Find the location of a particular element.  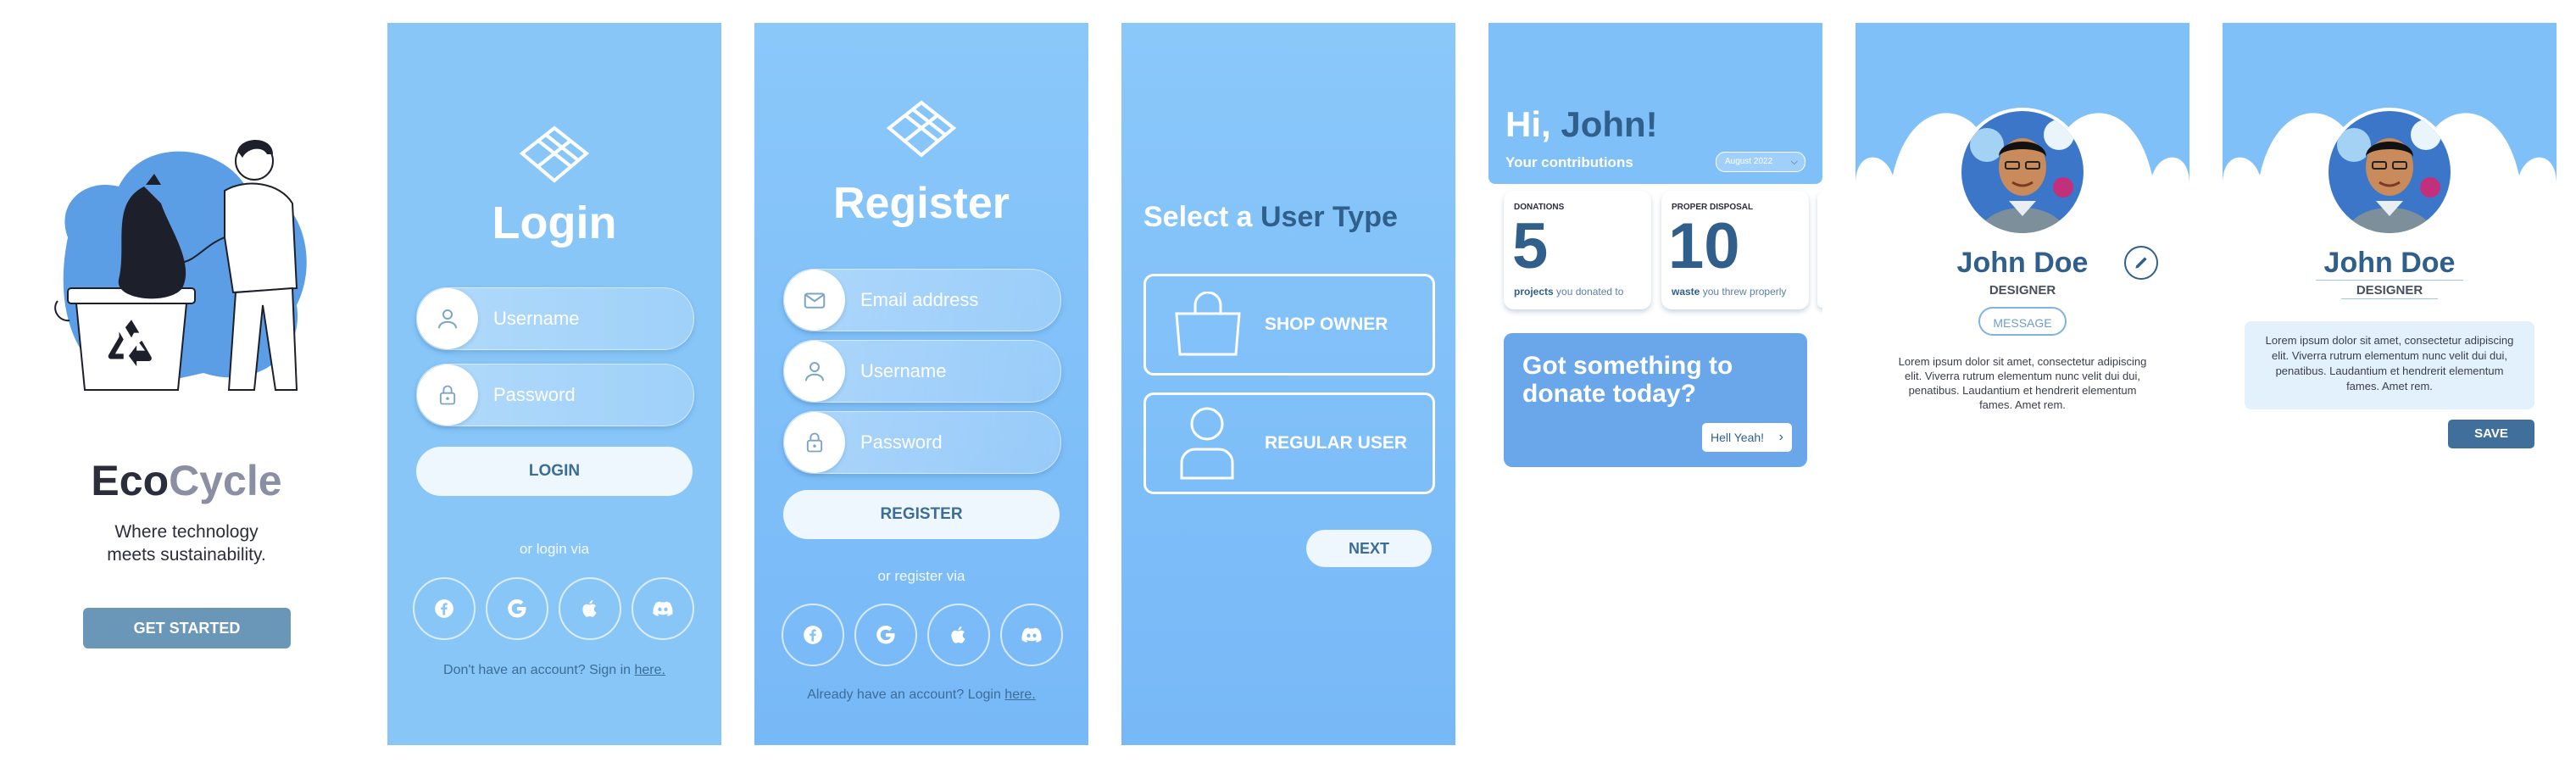

register-footer-text: Already have an account? Login is located at coordinates (906, 694).